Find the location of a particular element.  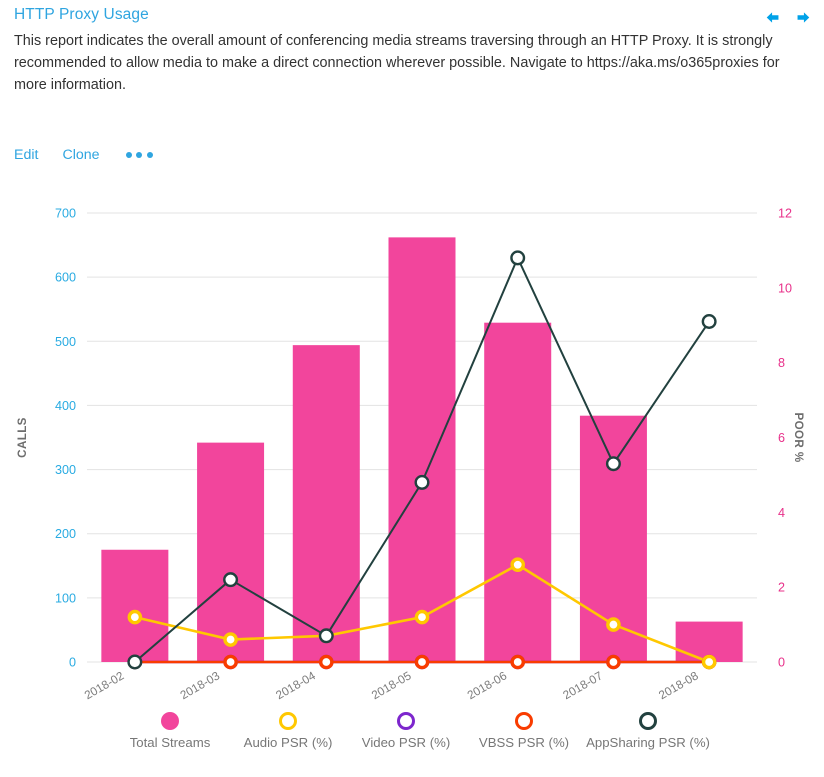

more-options-button is located at coordinates (139, 155).